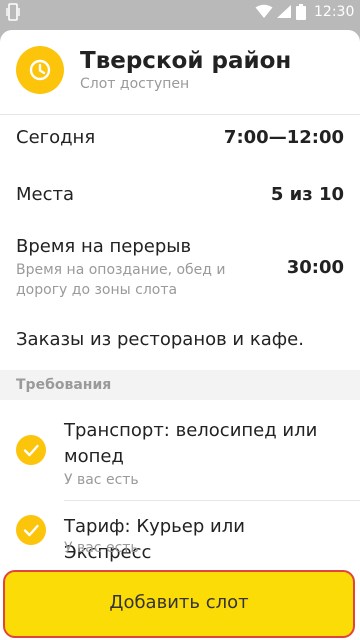  I want to click on status-bar: 12:30, so click(180, 12).